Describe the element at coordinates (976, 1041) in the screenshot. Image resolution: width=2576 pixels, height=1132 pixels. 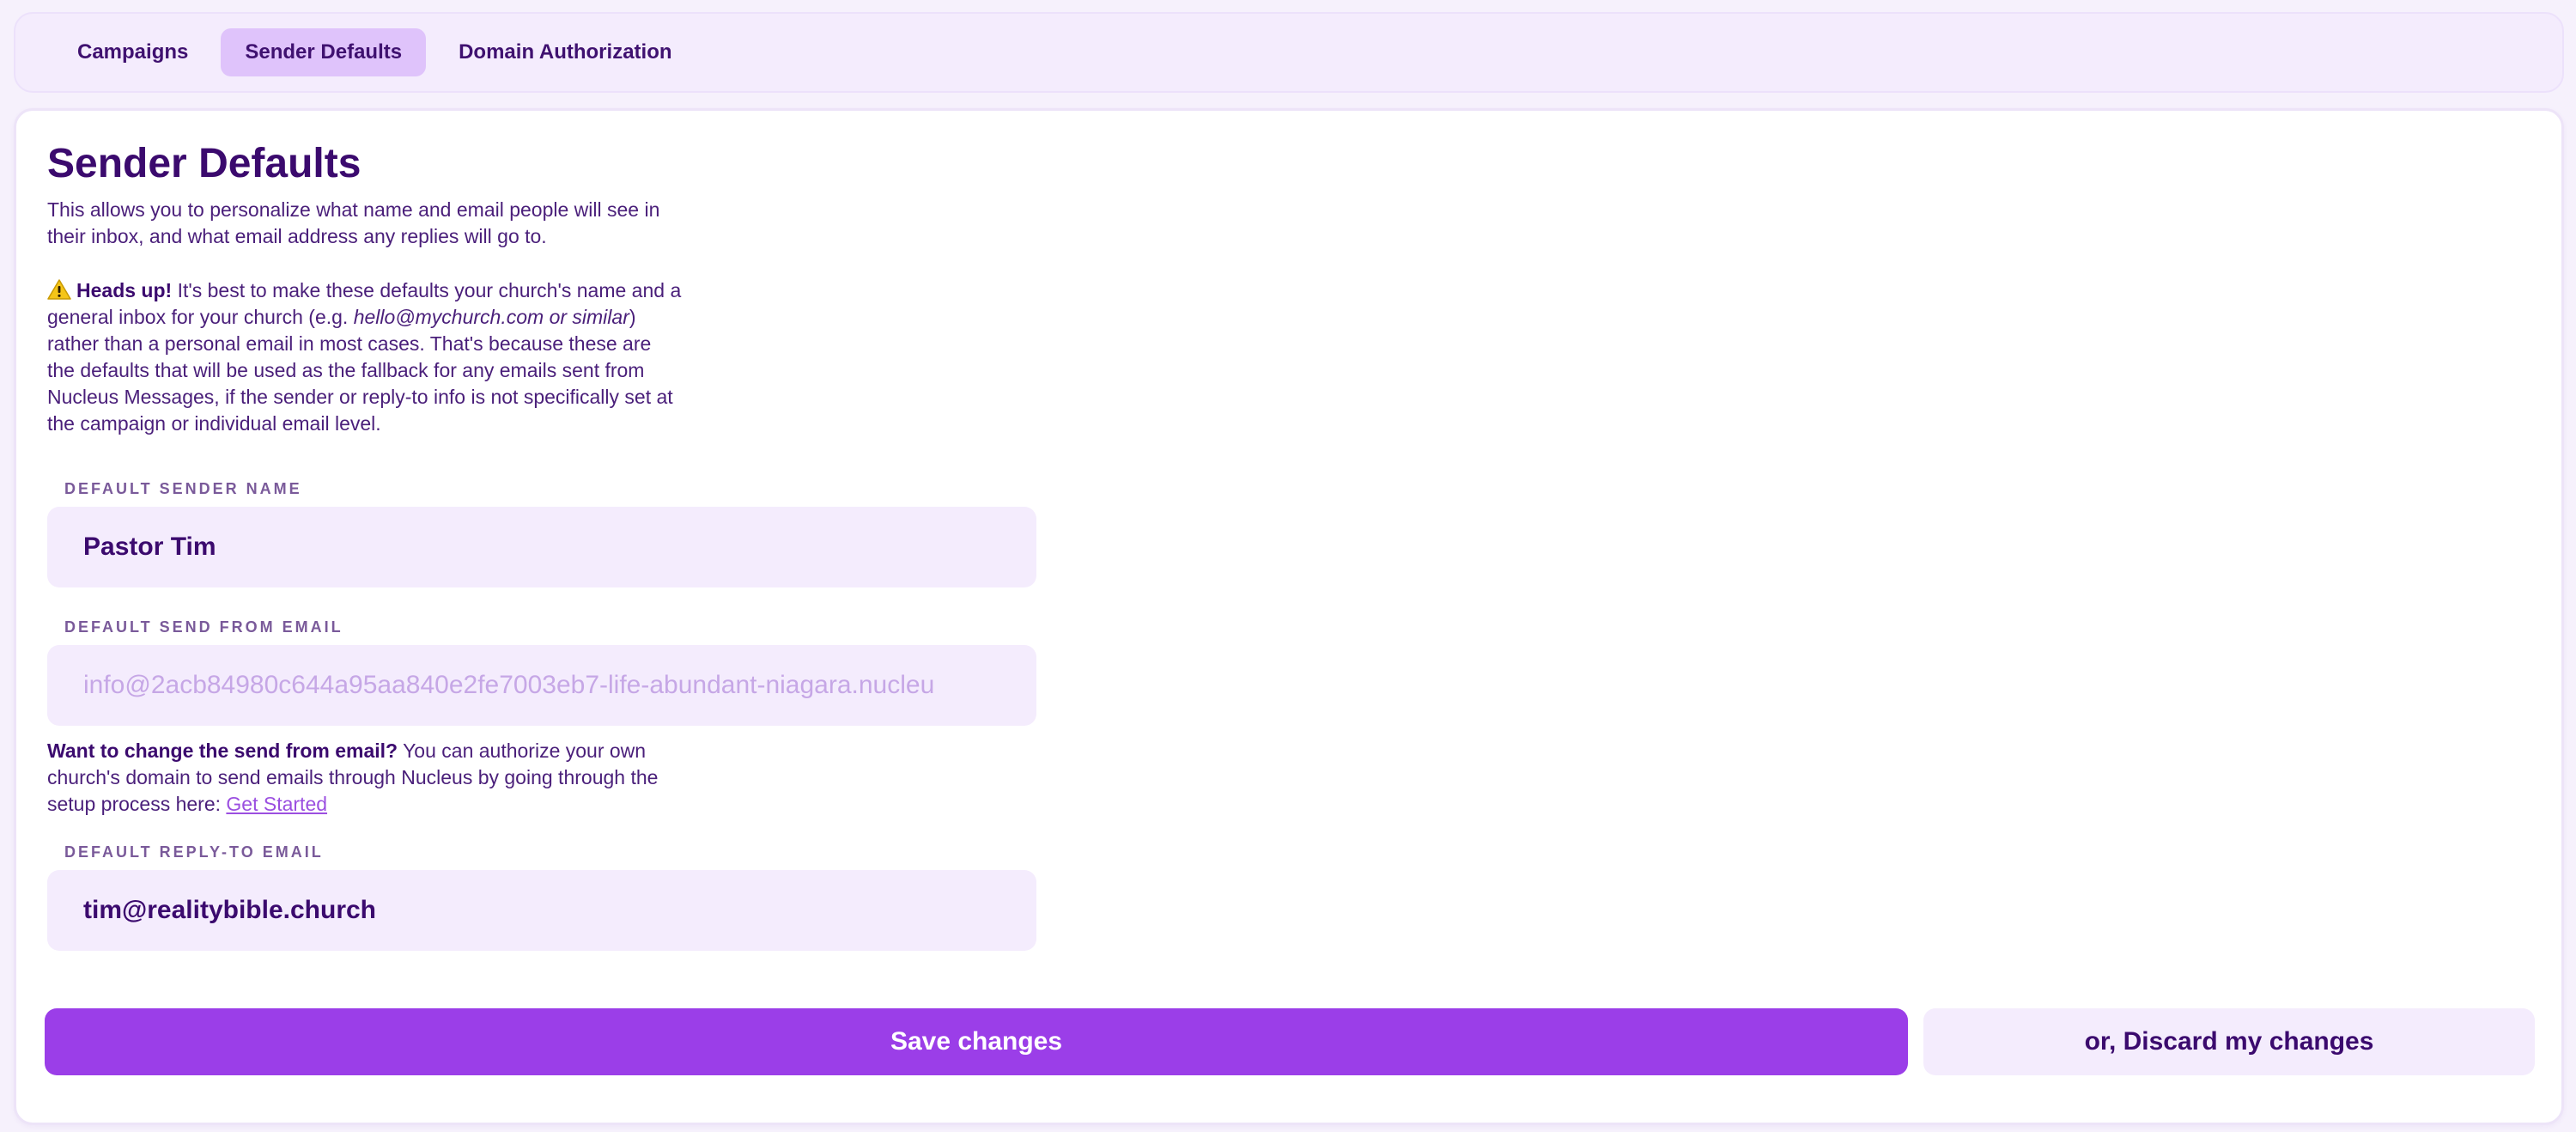
I see `save-button: Save changes` at that location.